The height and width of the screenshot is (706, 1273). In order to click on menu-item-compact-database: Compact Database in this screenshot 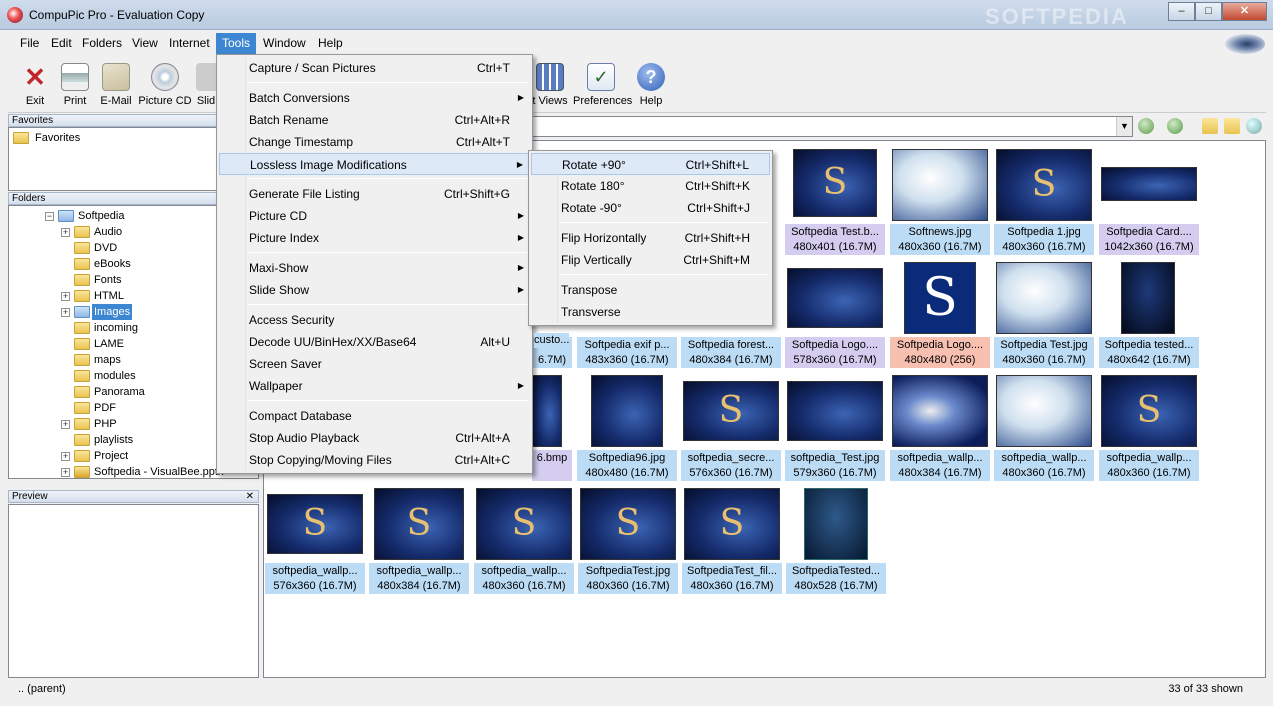, I will do `click(374, 416)`.